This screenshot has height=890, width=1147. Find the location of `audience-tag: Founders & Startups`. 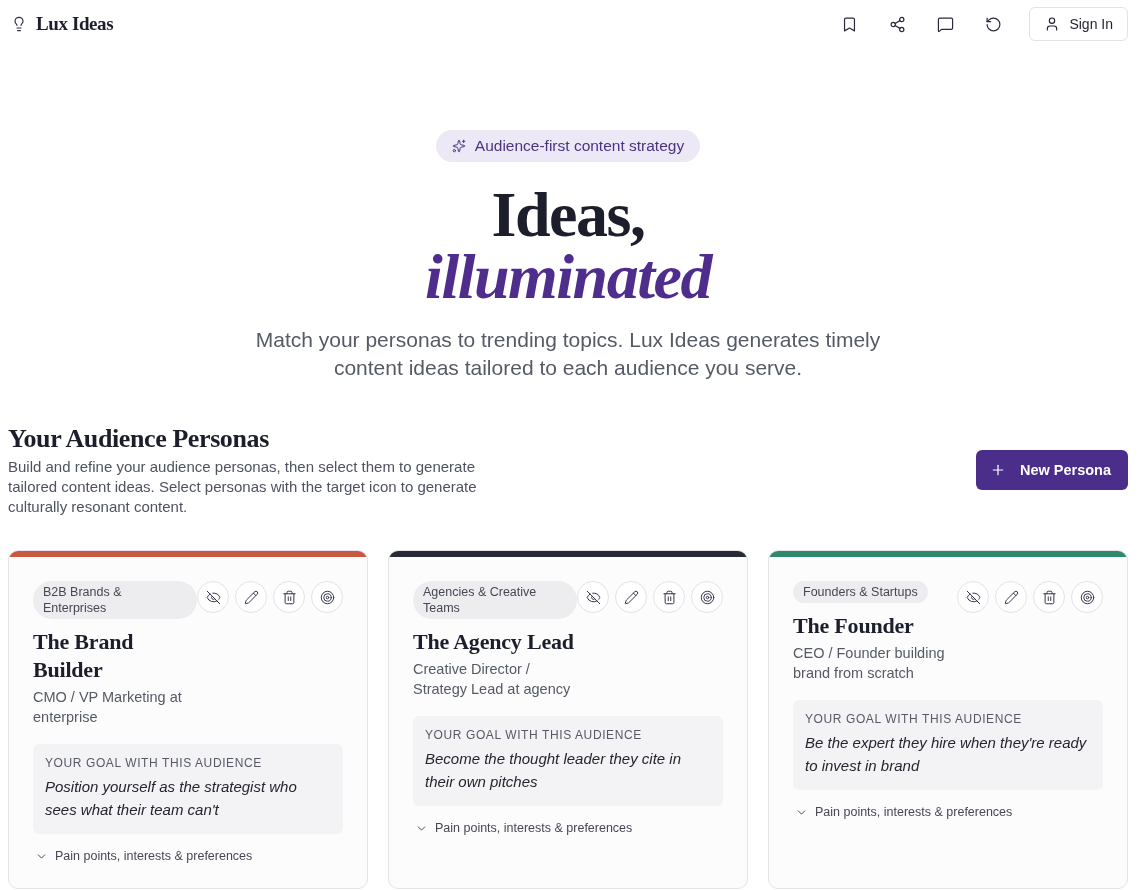

audience-tag: Founders & Startups is located at coordinates (860, 592).